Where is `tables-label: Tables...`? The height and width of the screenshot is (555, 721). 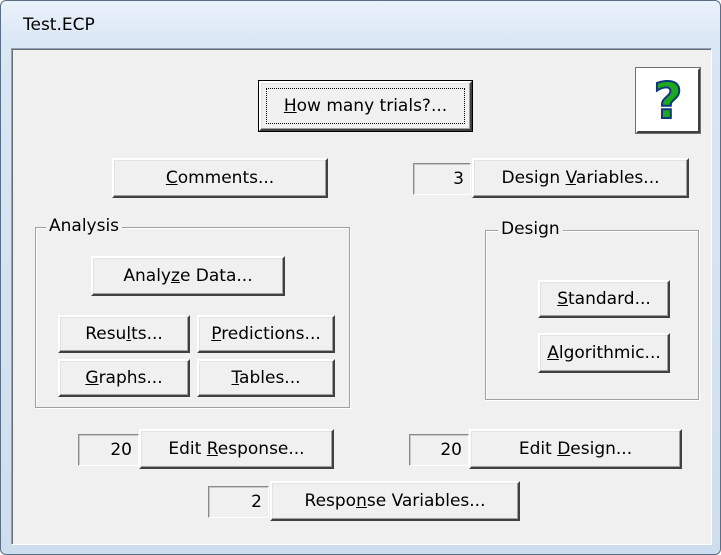
tables-label: Tables... is located at coordinates (266, 378).